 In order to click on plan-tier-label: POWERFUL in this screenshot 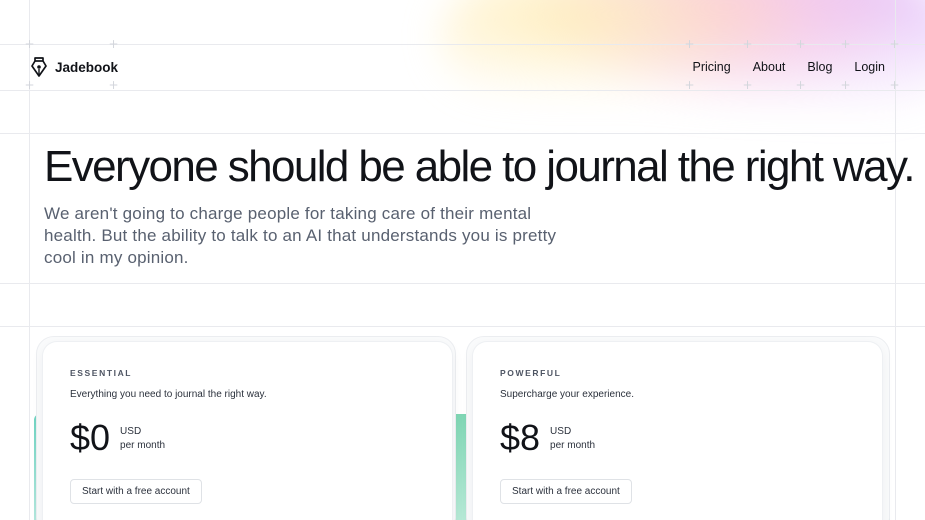, I will do `click(531, 373)`.